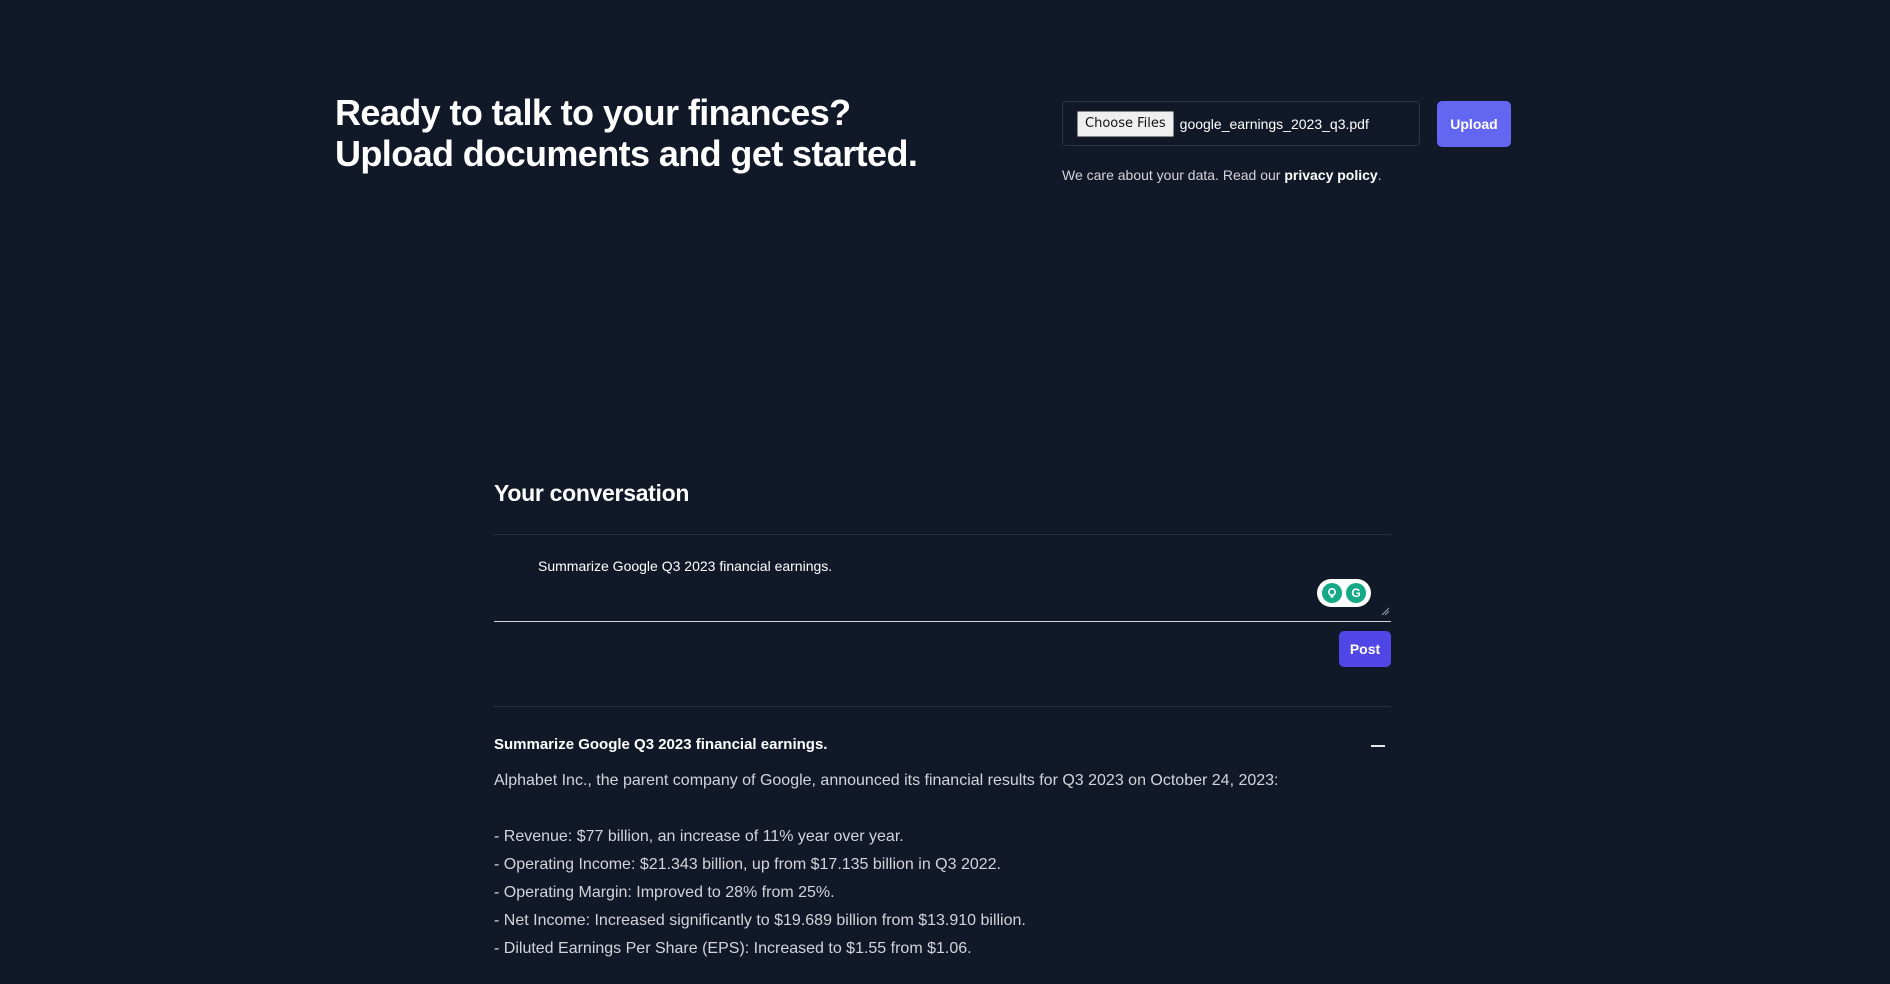  Describe the element at coordinates (1379, 175) in the screenshot. I see `privacy-period: .` at that location.